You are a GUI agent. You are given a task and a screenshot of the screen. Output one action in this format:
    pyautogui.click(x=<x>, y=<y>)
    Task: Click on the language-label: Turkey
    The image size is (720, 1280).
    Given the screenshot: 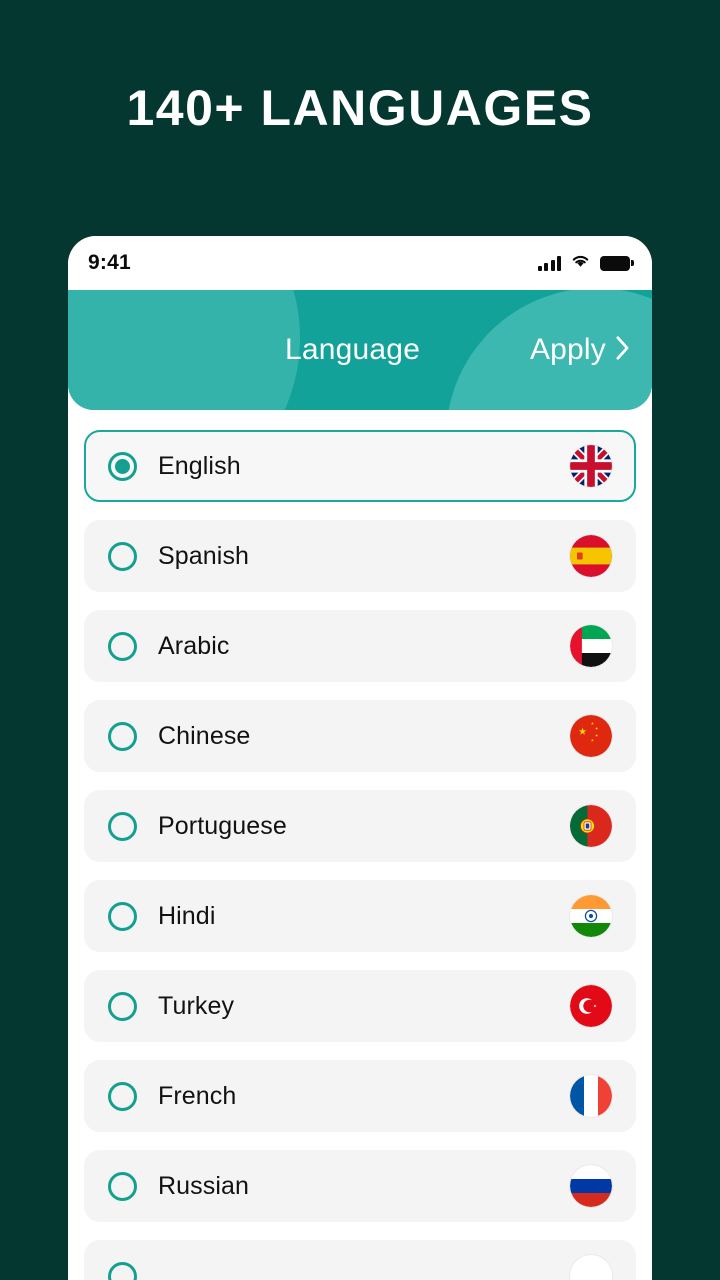 What is the action you would take?
    pyautogui.click(x=196, y=1005)
    